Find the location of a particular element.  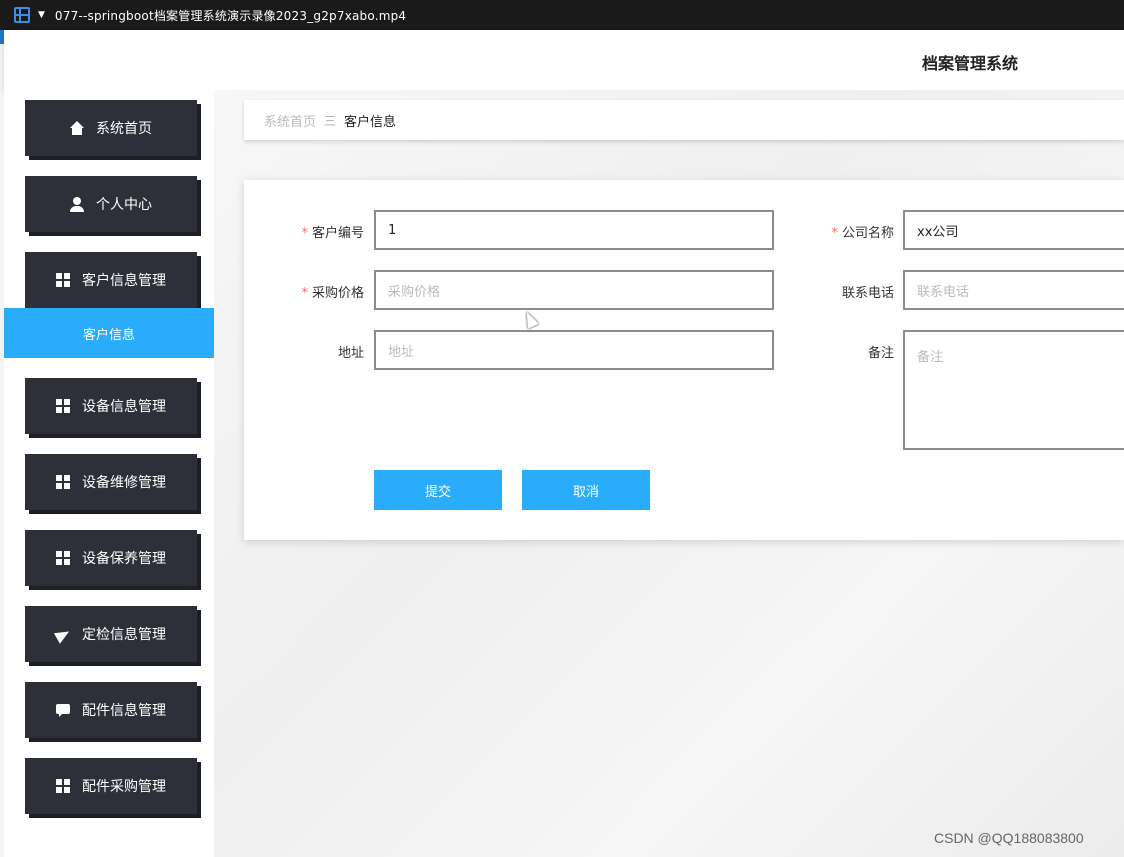

sidebar-item-label: 个人中心 is located at coordinates (124, 205).